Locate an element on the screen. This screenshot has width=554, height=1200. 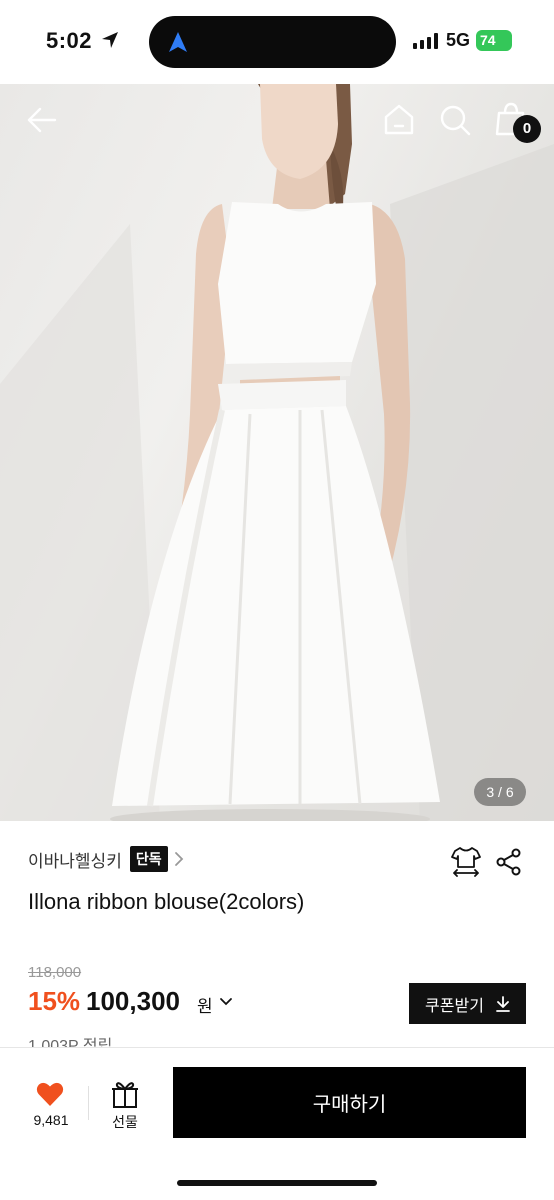
status-time: 5:02 is located at coordinates (69, 40).